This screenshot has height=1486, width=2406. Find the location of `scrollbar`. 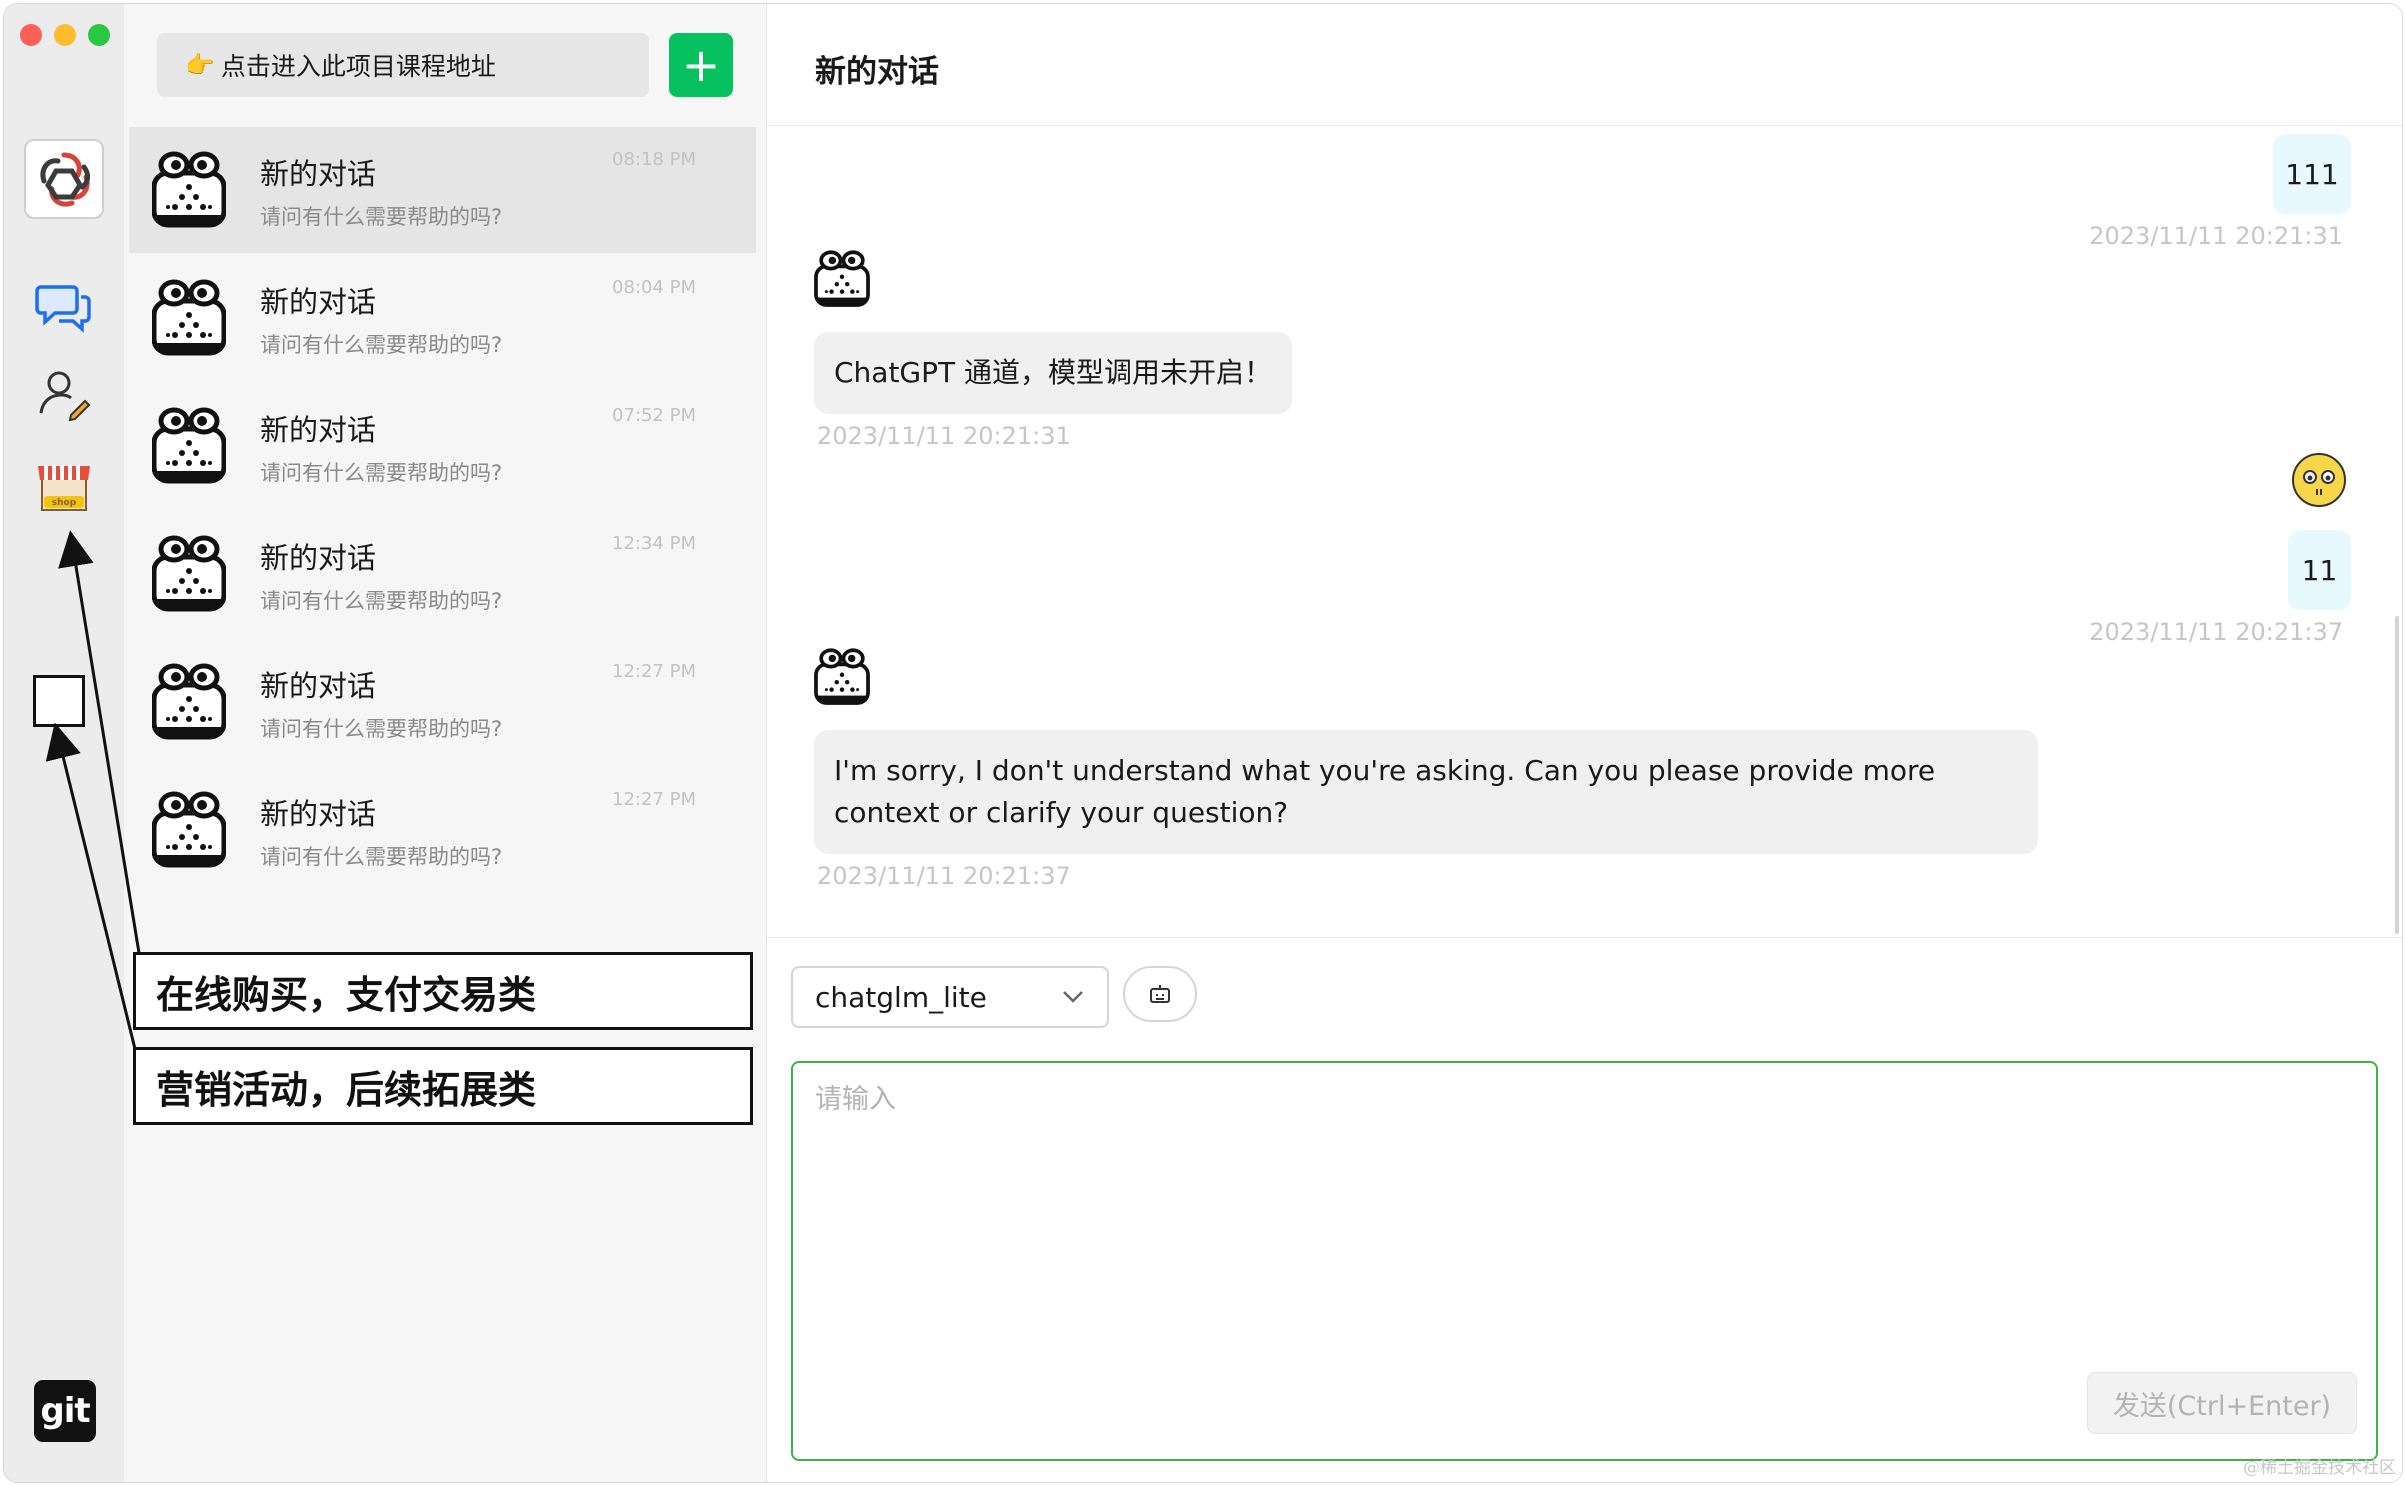

scrollbar is located at coordinates (2397, 775).